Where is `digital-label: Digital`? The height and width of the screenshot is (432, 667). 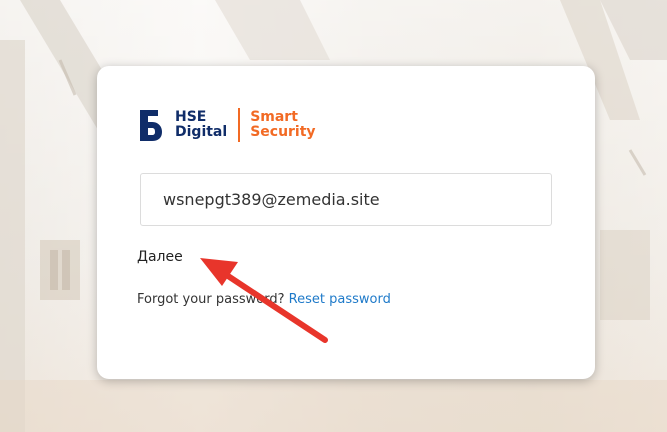
digital-label: Digital is located at coordinates (201, 132).